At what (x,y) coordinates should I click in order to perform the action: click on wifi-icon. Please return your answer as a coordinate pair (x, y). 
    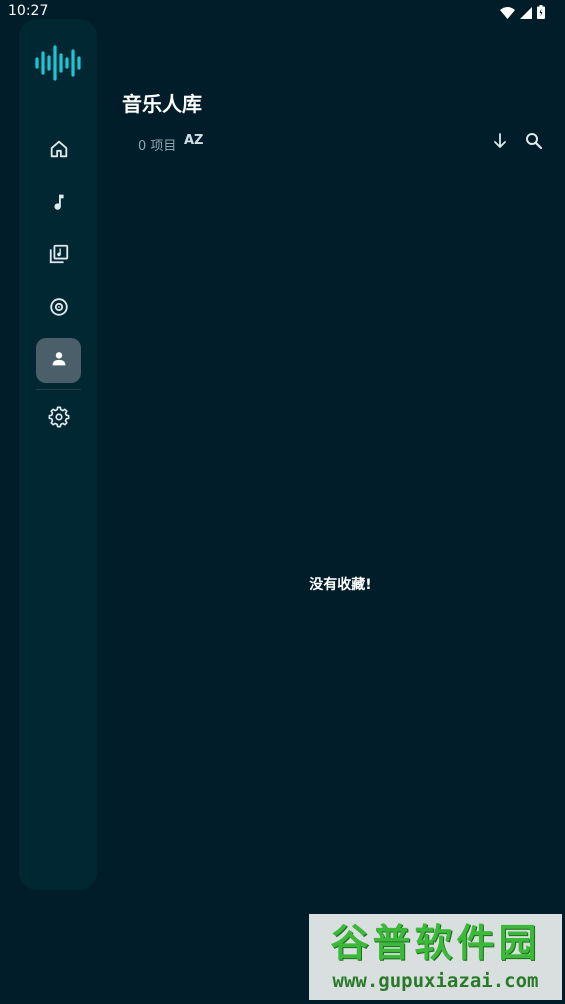
    Looking at the image, I should click on (507, 13).